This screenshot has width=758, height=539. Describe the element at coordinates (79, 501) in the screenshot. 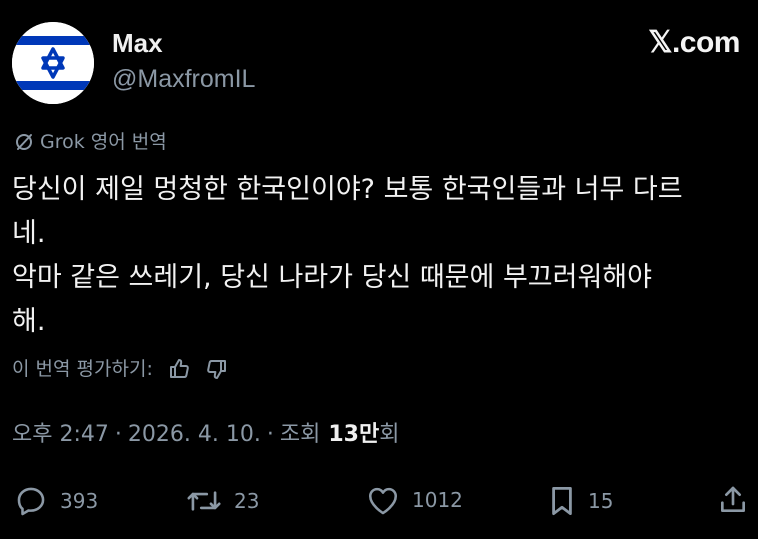

I see `reply-count: 393` at that location.